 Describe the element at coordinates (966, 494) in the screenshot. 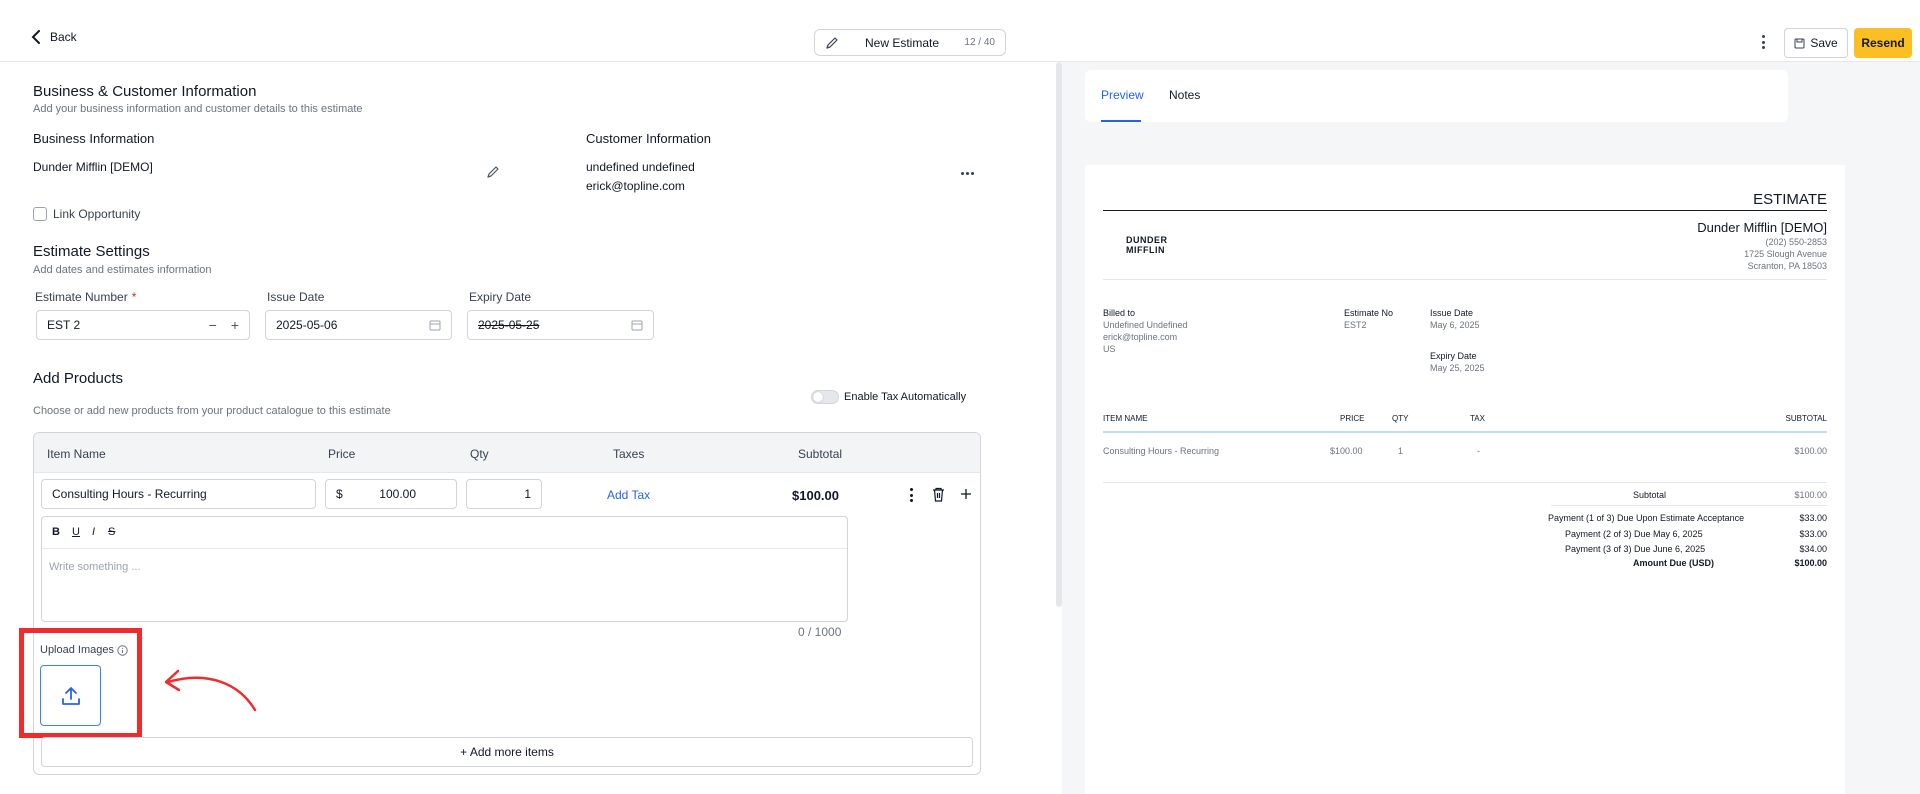

I see `add-row-icon` at that location.